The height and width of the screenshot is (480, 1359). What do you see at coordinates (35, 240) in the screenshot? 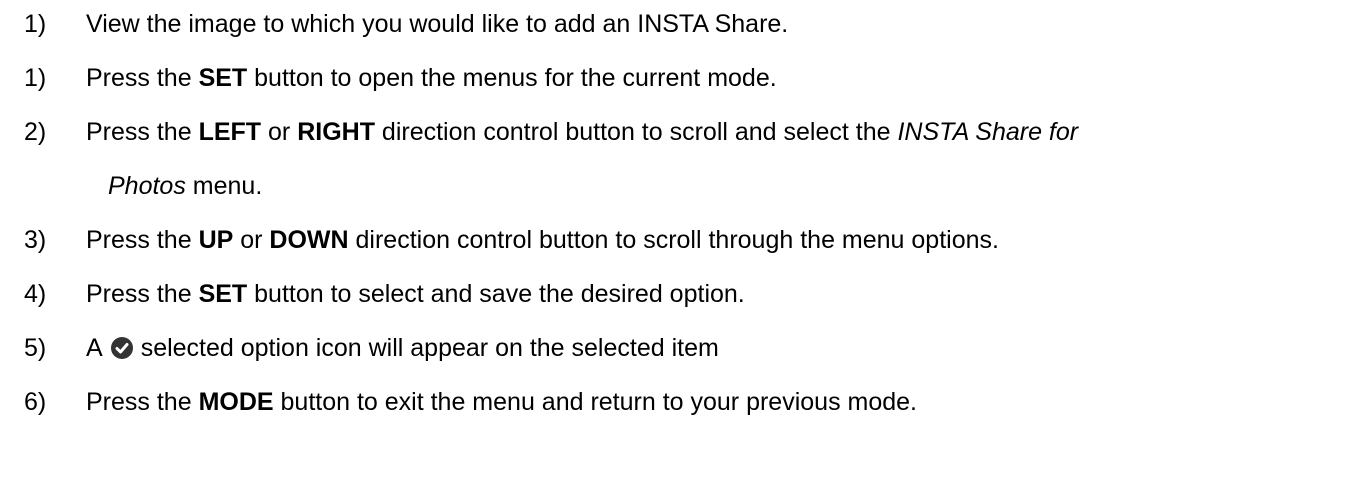
I see `step-number: 3)` at bounding box center [35, 240].